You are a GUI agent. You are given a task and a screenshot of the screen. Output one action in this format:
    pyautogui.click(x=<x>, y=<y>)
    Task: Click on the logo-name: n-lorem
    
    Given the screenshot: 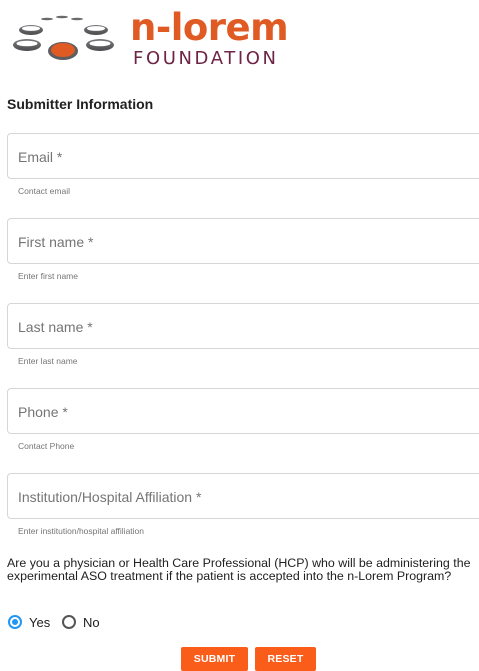 What is the action you would take?
    pyautogui.click(x=209, y=27)
    